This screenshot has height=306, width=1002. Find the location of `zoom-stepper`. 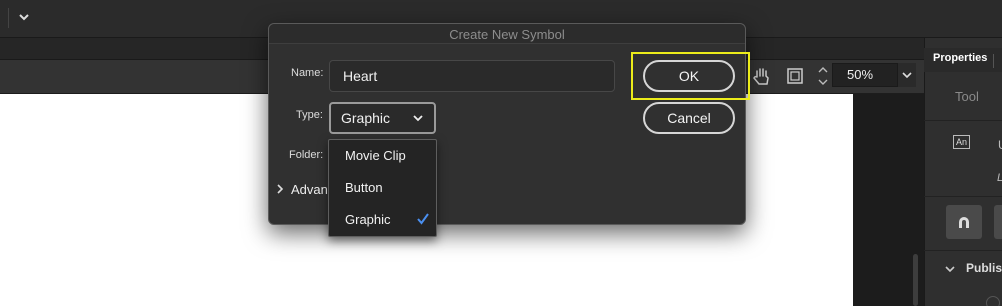

zoom-stepper is located at coordinates (823, 76).